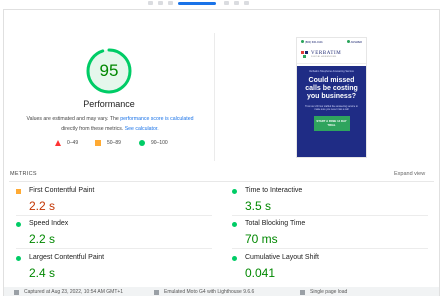 Image resolution: width=443 pixels, height=296 pixels. What do you see at coordinates (261, 239) in the screenshot?
I see `metric-value: 70 ms` at bounding box center [261, 239].